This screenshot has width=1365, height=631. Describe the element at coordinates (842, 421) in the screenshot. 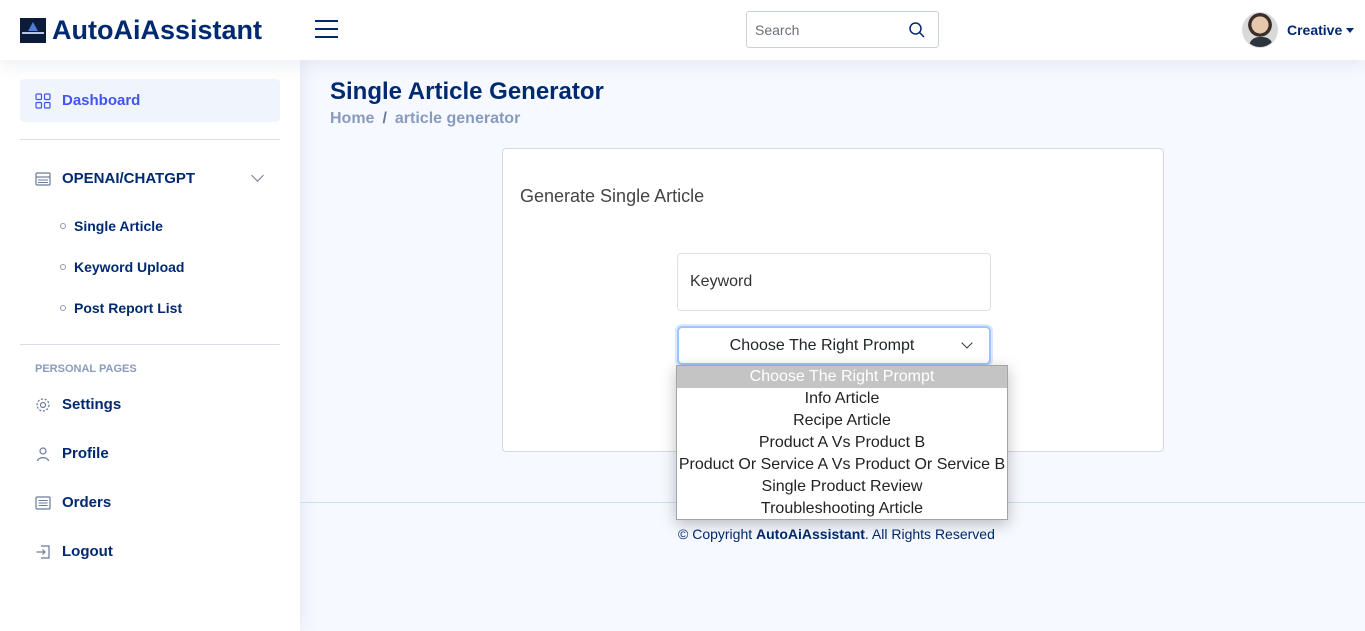

I see `dropdown-option: Recipe Article` at that location.